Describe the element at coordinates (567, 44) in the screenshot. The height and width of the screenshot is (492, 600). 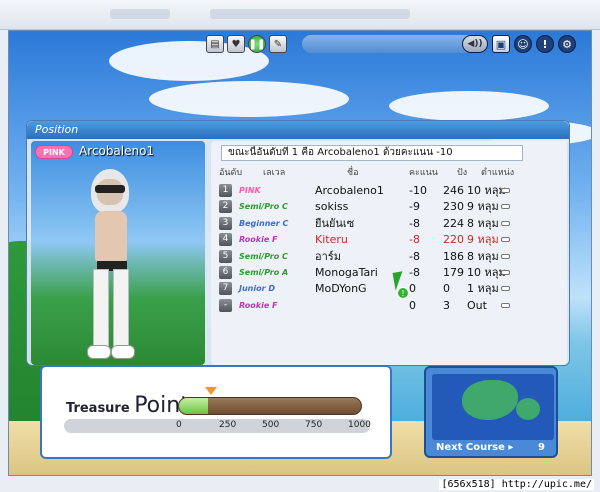
I see `gear-icon: ⚙` at that location.